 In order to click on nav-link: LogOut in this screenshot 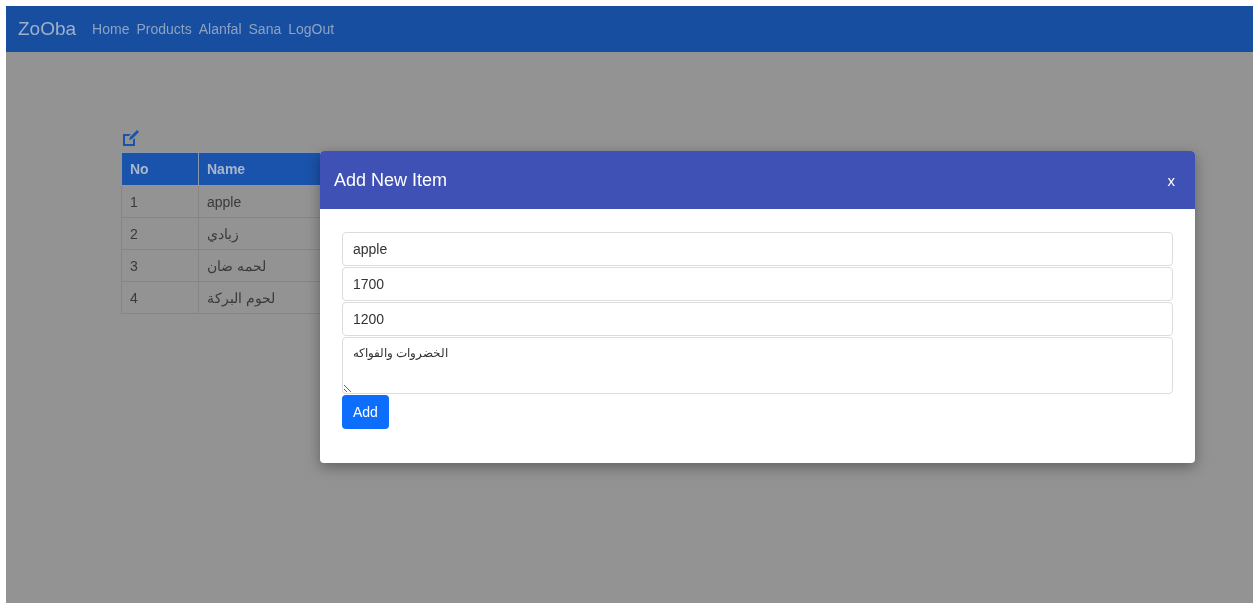, I will do `click(311, 29)`.